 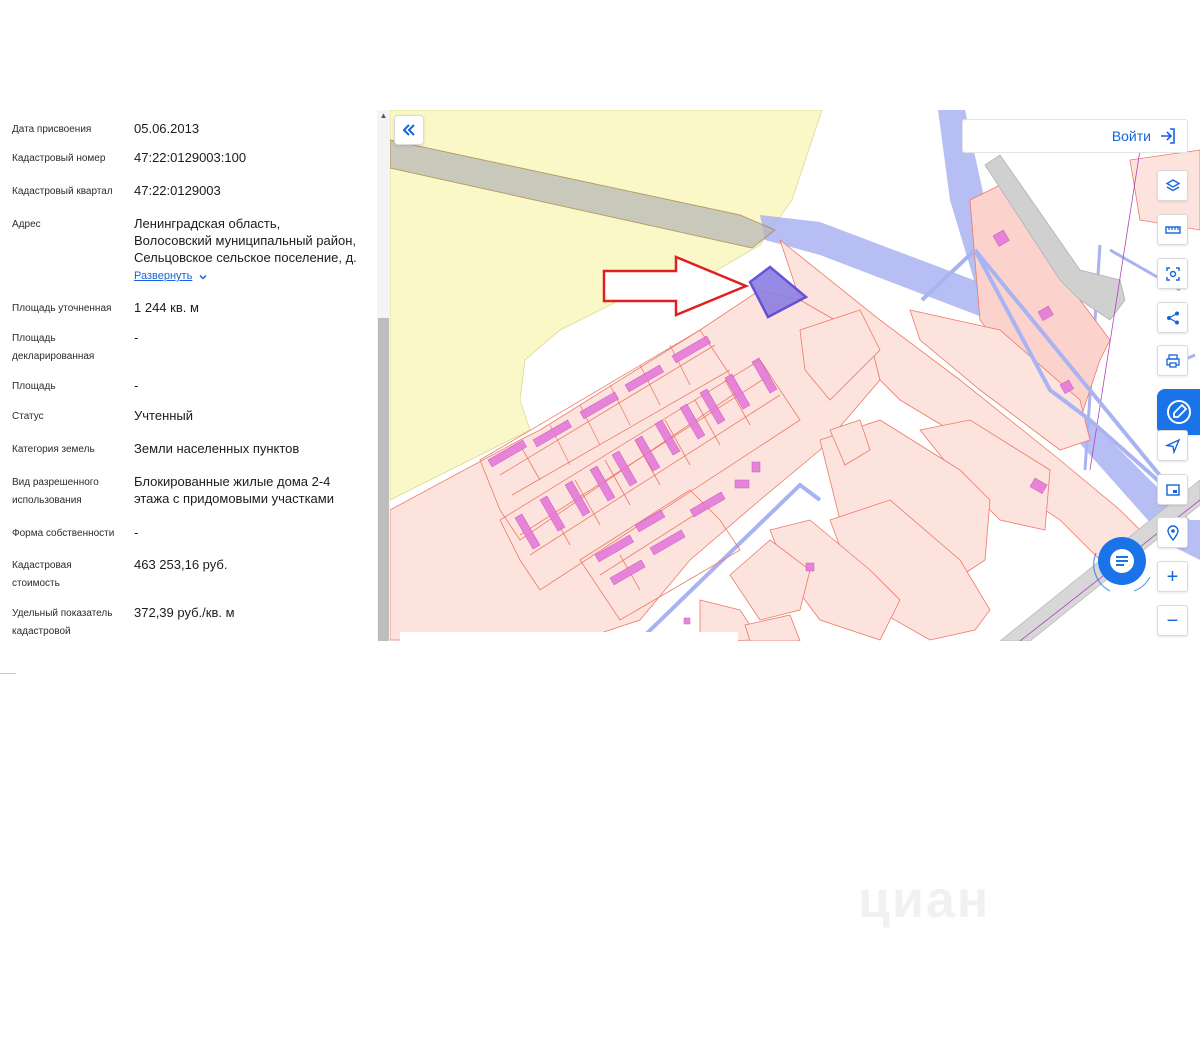 I want to click on chevron-down-icon, so click(x=203, y=277).